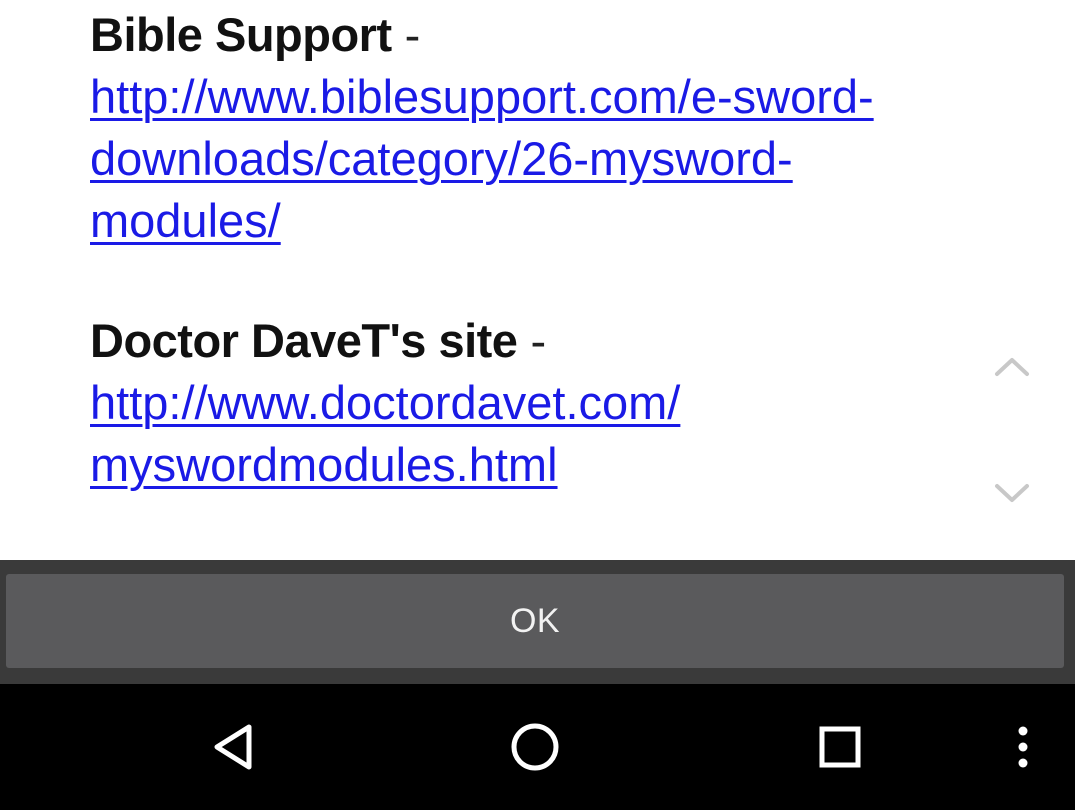 The image size is (1075, 810). Describe the element at coordinates (840, 747) in the screenshot. I see `recents-square-icon` at that location.